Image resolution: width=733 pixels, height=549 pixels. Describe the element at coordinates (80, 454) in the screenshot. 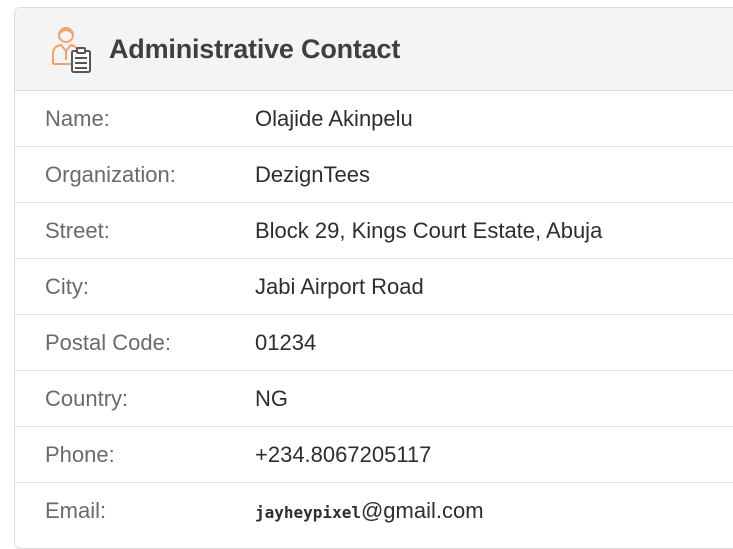

I see `field-label: Phone:` at that location.